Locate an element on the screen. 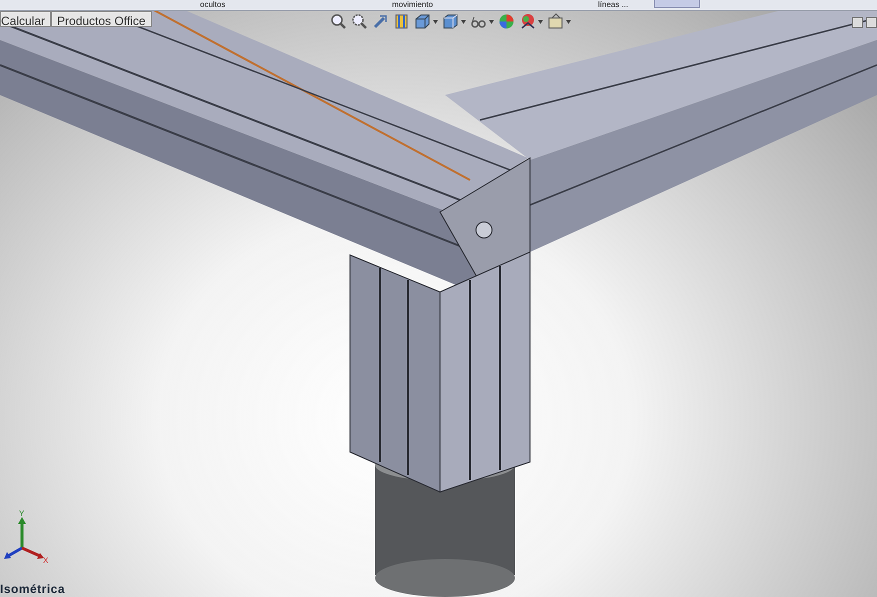 Image resolution: width=877 pixels, height=597 pixels. zoom-icon is located at coordinates (338, 21).